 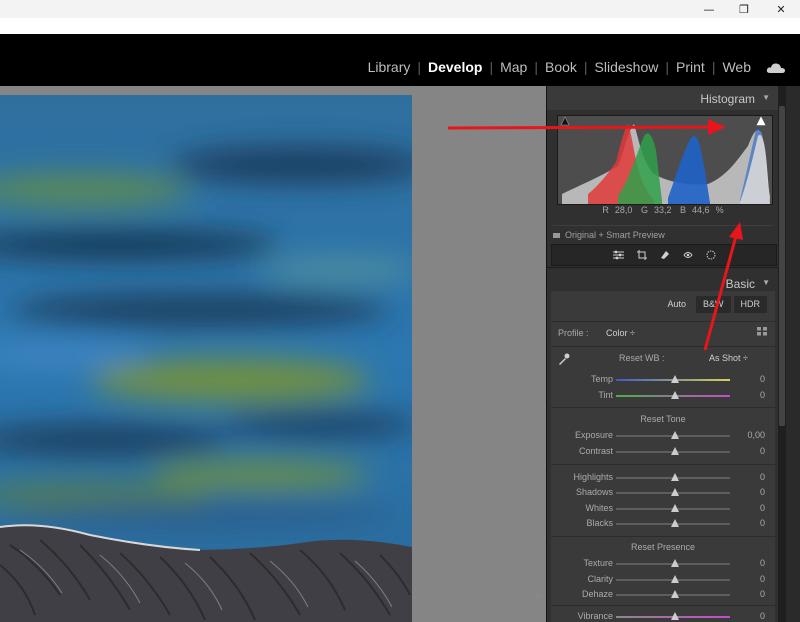 I want to click on blacks-value: 0, so click(x=762, y=523).